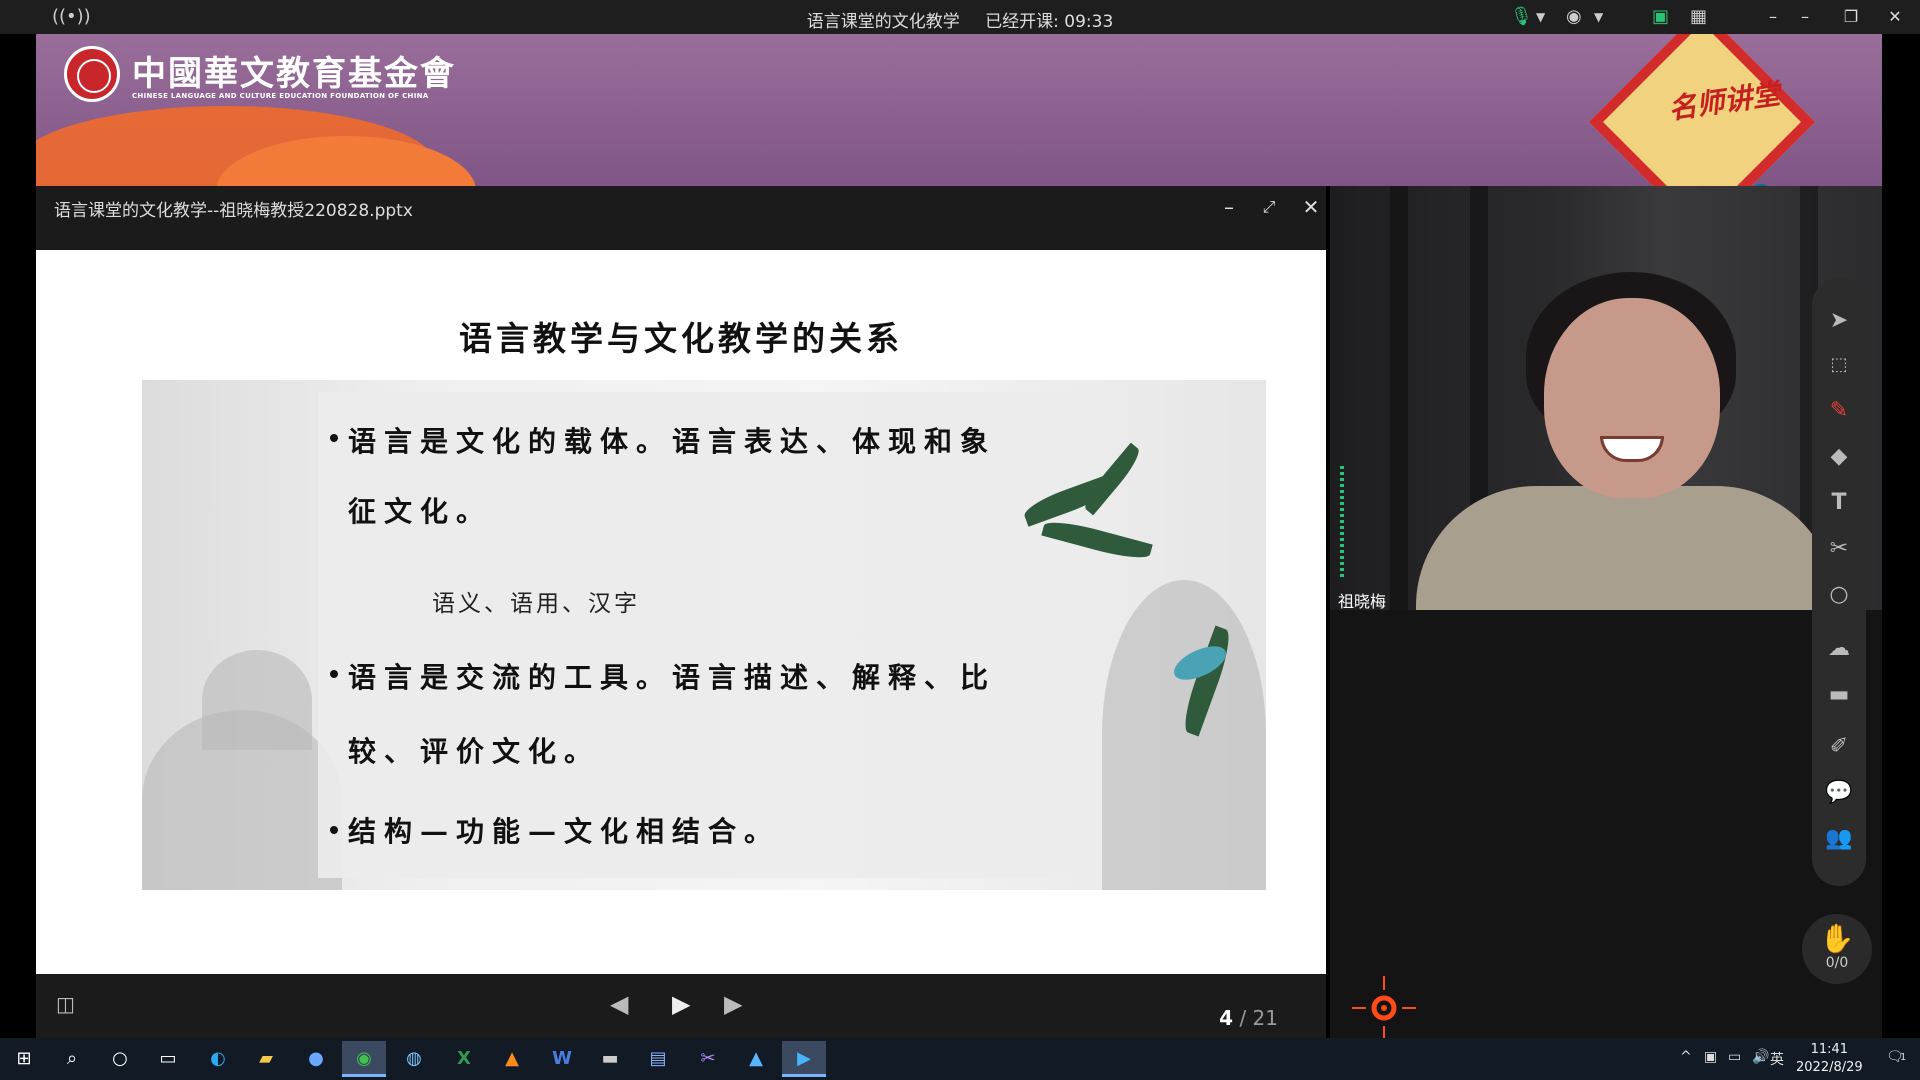  What do you see at coordinates (708, 1059) in the screenshot?
I see `screenshot-app-icon: ✂` at bounding box center [708, 1059].